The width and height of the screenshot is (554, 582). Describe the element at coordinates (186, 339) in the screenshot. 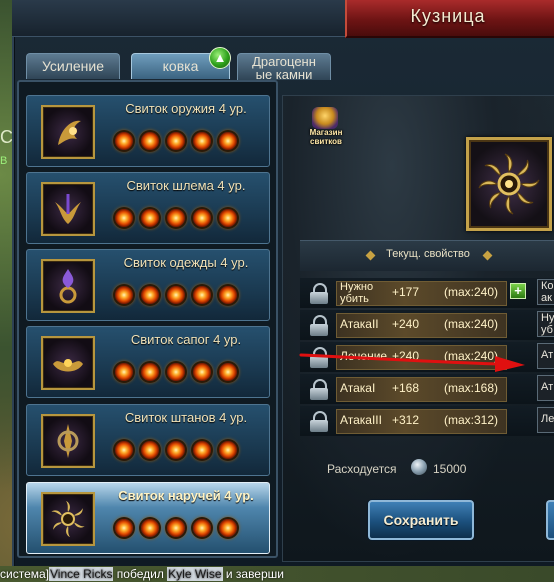

I see `scroll-item-name: Свиток сапог 4 ур.` at that location.